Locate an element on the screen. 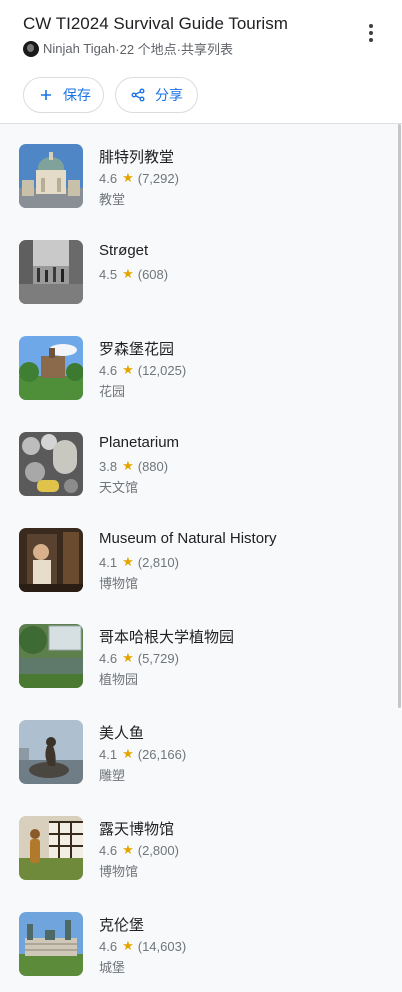 Image resolution: width=402 pixels, height=992 pixels. review-count: (608) is located at coordinates (153, 274).